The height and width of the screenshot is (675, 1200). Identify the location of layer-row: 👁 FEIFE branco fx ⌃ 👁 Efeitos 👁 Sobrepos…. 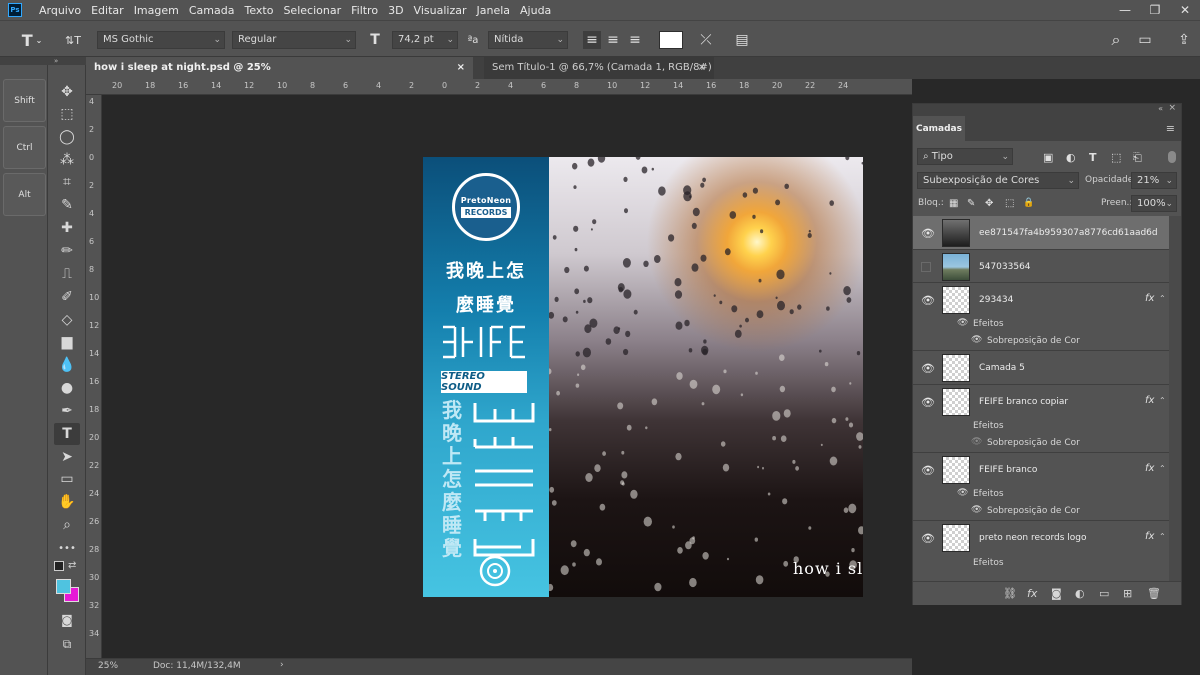
(1041, 487).